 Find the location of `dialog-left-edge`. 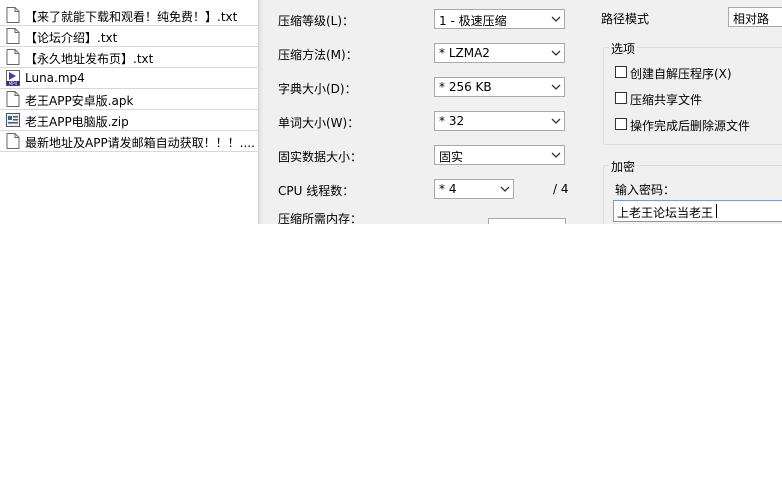

dialog-left-edge is located at coordinates (260, 112).